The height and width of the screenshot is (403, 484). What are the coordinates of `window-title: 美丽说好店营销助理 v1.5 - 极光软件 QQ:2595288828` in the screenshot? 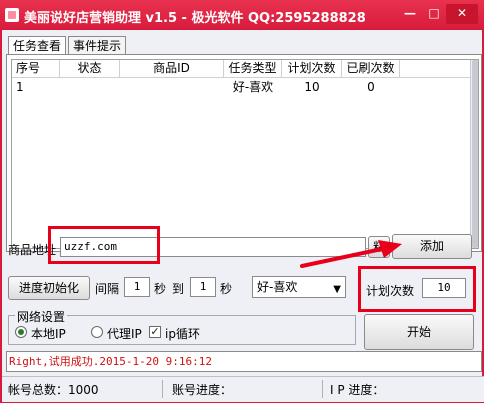 It's located at (195, 18).